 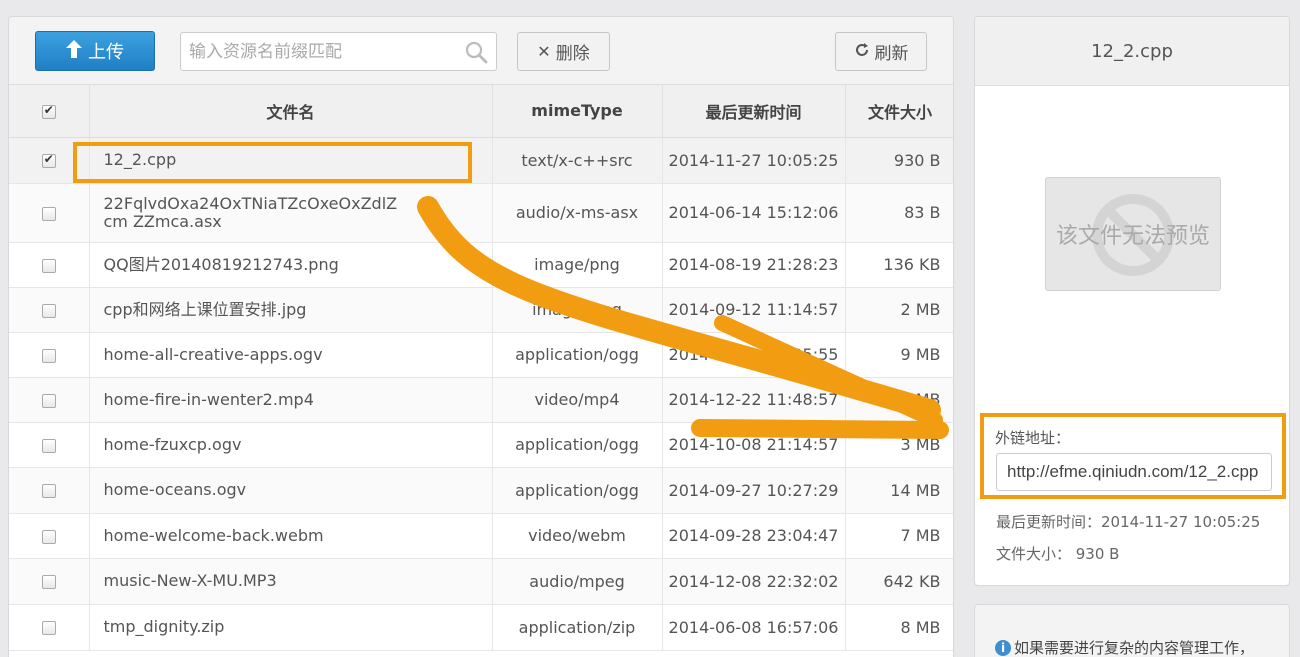 What do you see at coordinates (74, 51) in the screenshot?
I see `upload-arrow-icon` at bounding box center [74, 51].